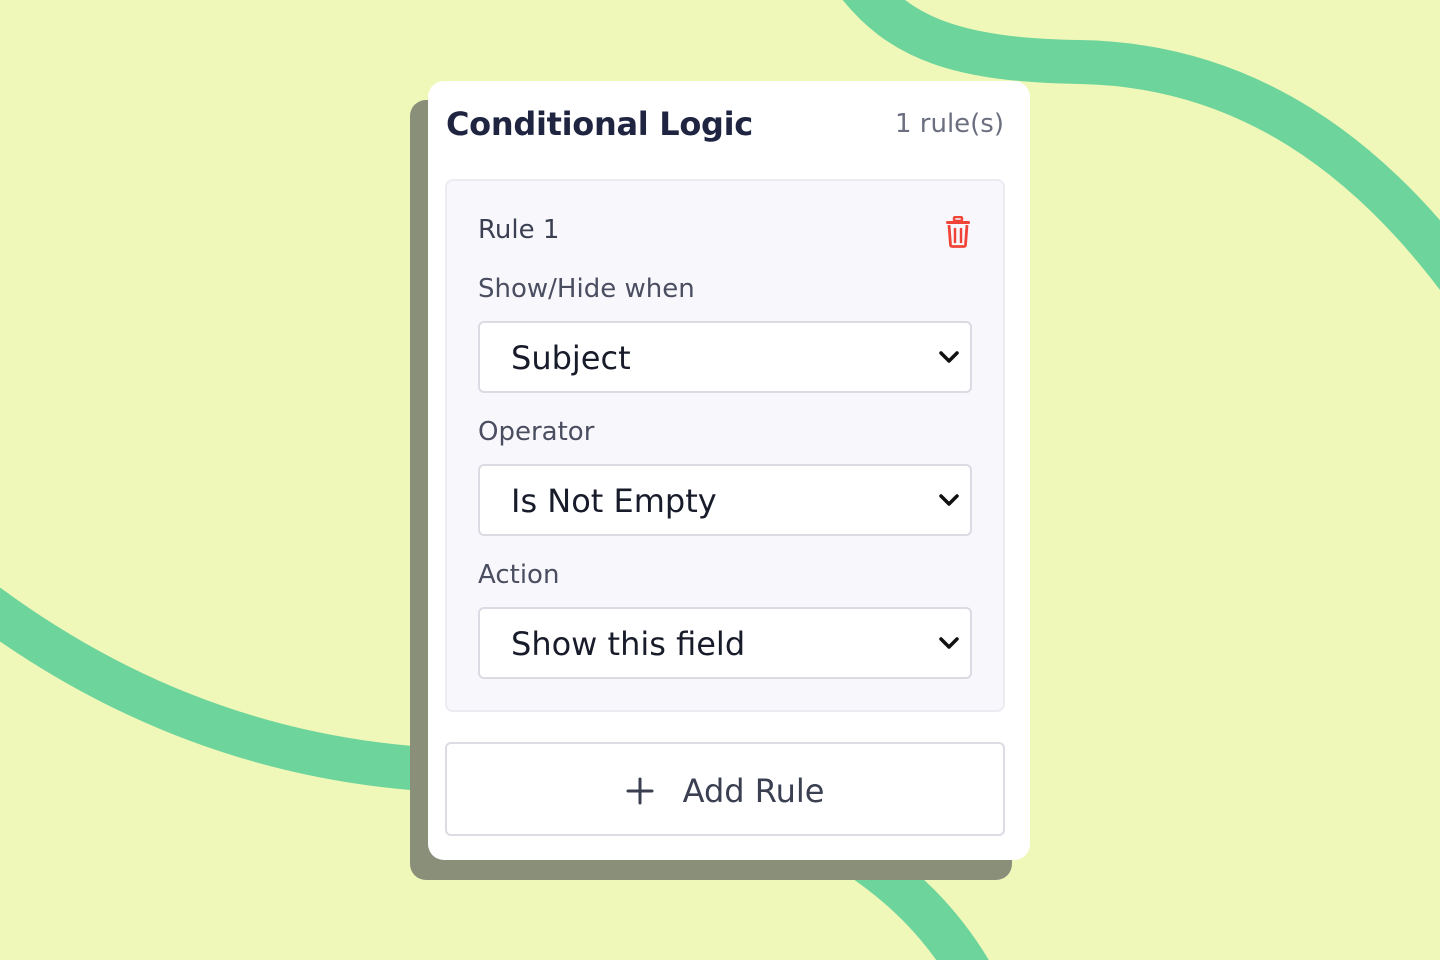 The height and width of the screenshot is (960, 1440). I want to click on operator-select-value: Is Not Empty, so click(614, 501).